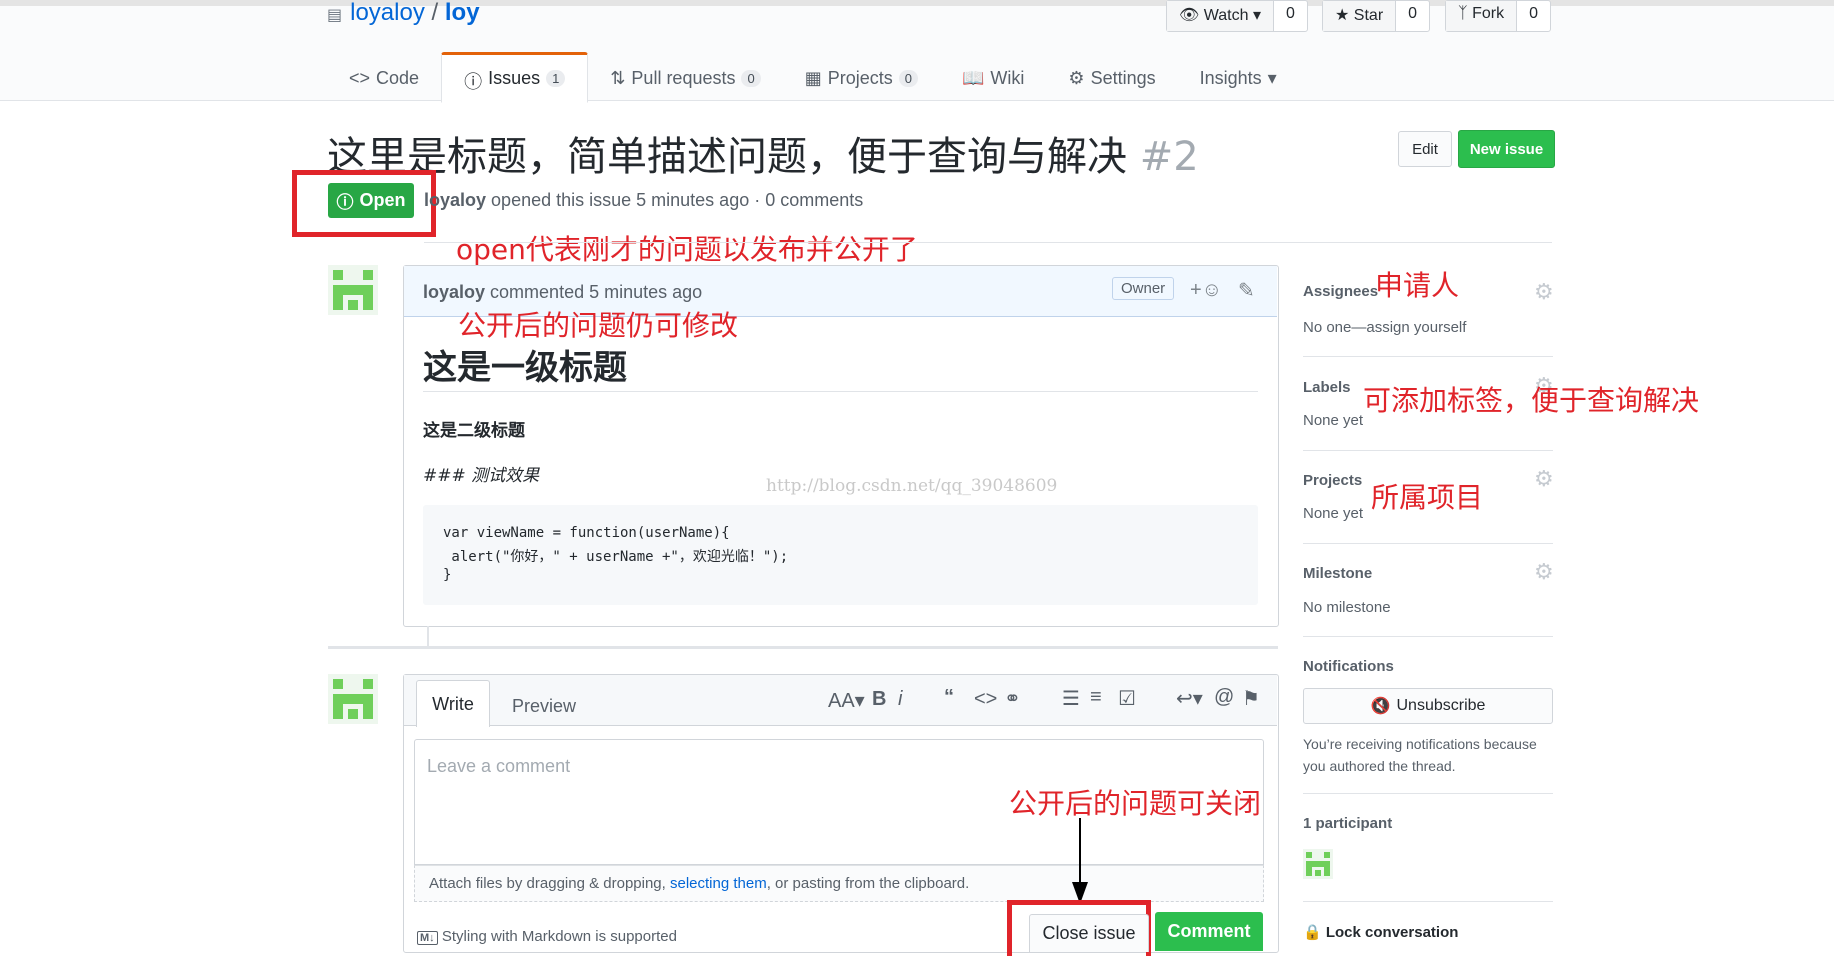  I want to click on assignees-value: No one—assign yourself, so click(1384, 327).